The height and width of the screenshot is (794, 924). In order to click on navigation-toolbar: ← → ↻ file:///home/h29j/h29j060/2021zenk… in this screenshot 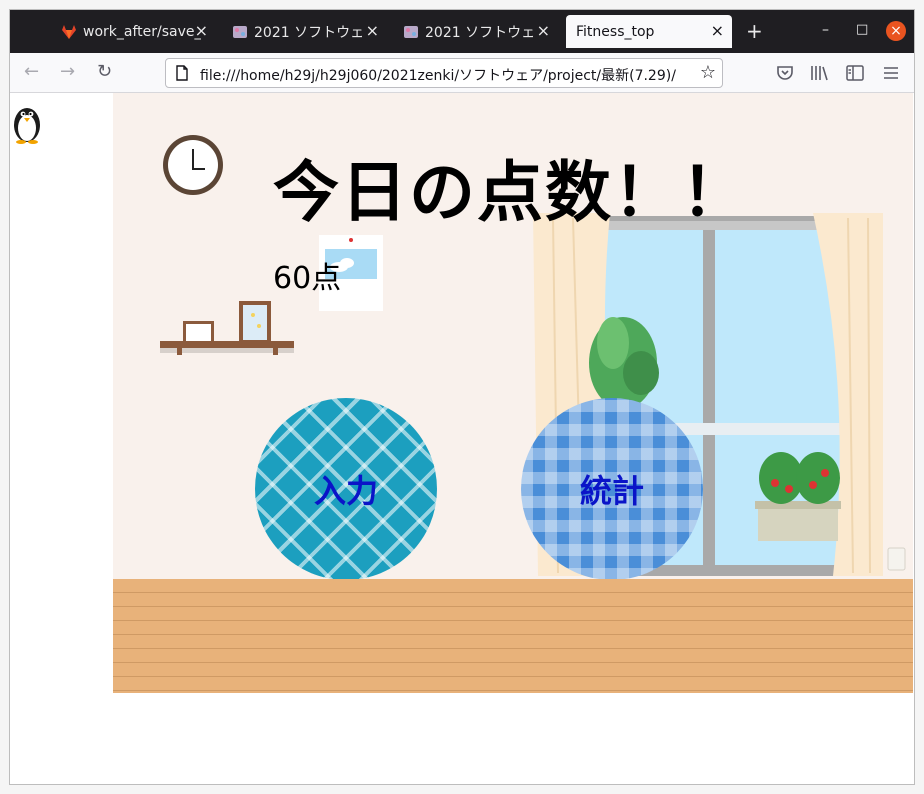, I will do `click(462, 73)`.